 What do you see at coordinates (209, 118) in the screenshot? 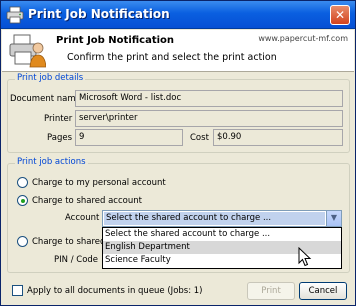
I see `printer-field: server\printer` at bounding box center [209, 118].